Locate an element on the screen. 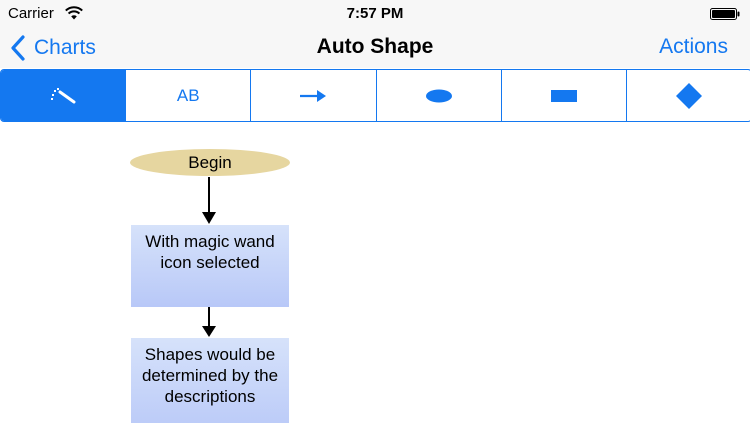 This screenshot has width=750, height=423. status-time: 7:57 PM is located at coordinates (375, 13).